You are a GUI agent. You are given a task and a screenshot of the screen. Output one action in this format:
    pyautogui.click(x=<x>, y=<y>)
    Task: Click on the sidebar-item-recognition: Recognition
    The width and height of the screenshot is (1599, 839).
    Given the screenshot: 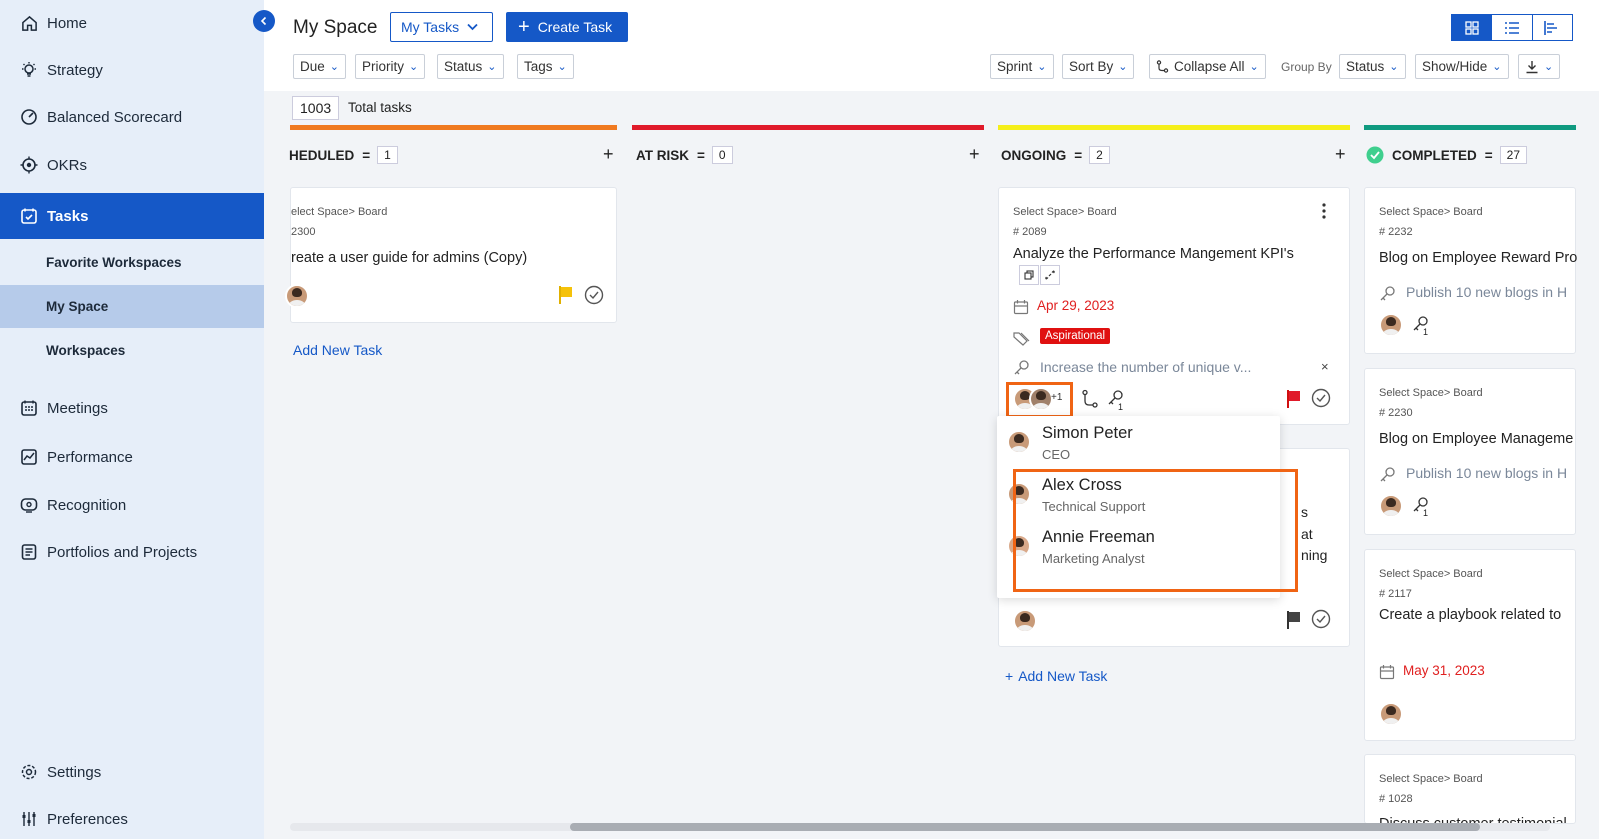 What is the action you would take?
    pyautogui.click(x=132, y=505)
    